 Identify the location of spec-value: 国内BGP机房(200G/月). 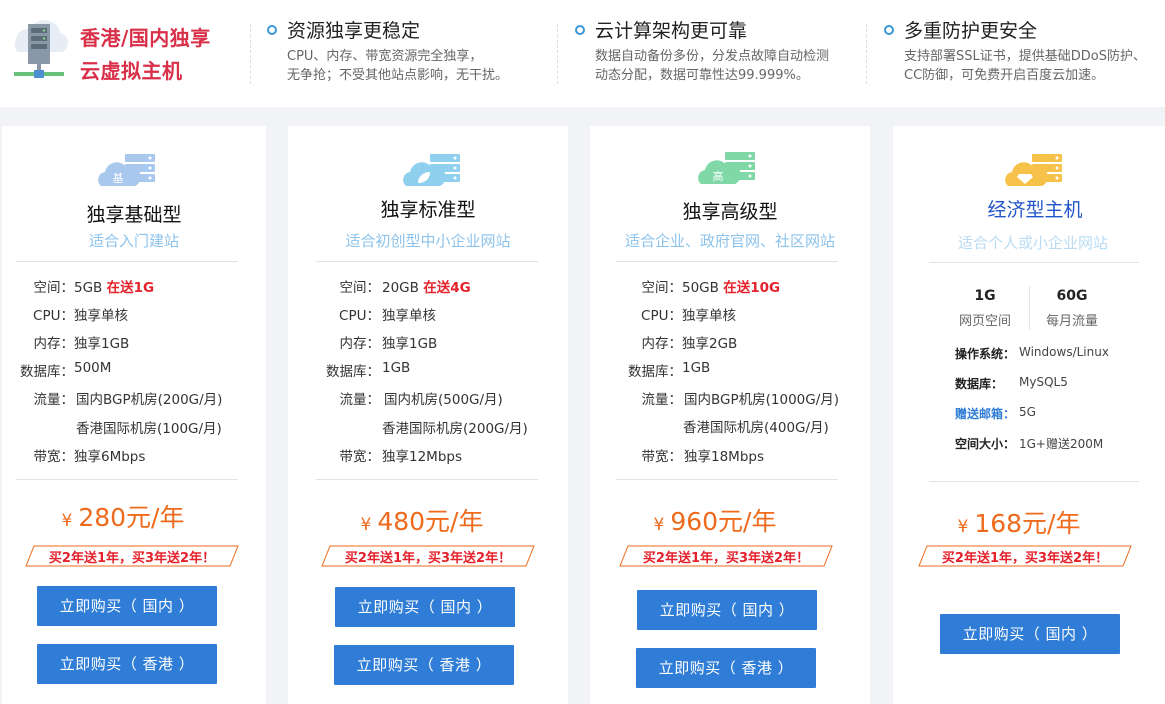
(149, 400).